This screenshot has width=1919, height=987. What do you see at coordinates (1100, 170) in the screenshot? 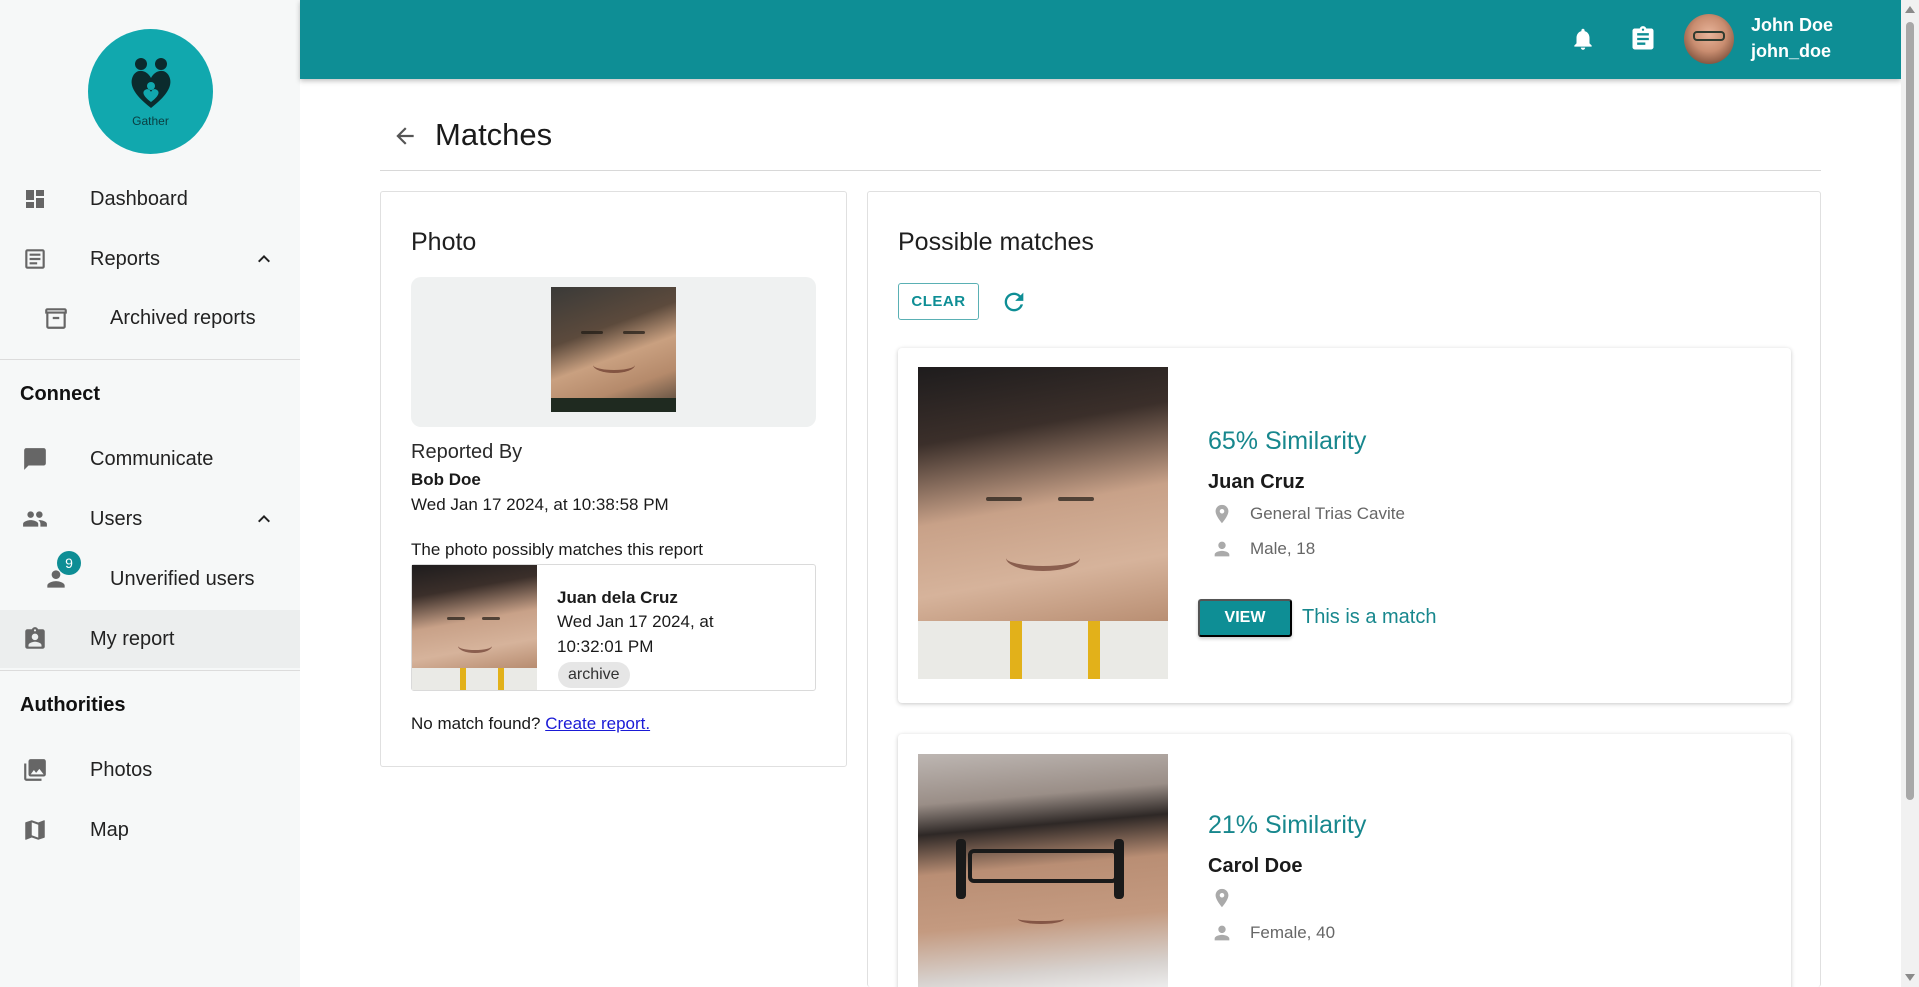
I see `title-divider` at bounding box center [1100, 170].